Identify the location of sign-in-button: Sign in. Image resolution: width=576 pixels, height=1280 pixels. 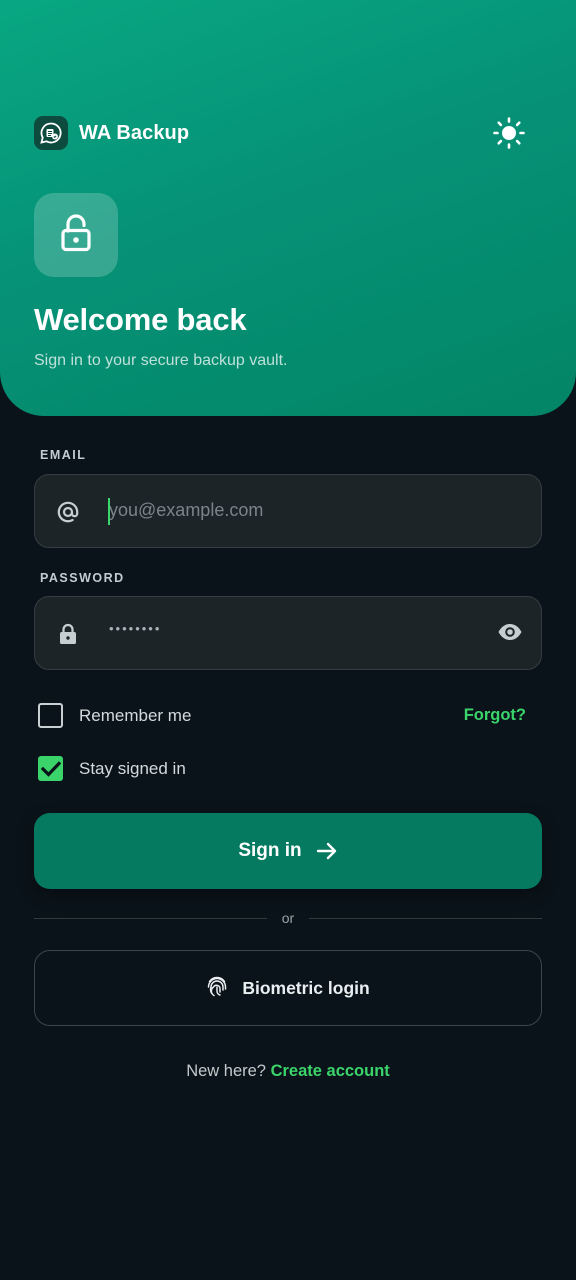
(288, 851).